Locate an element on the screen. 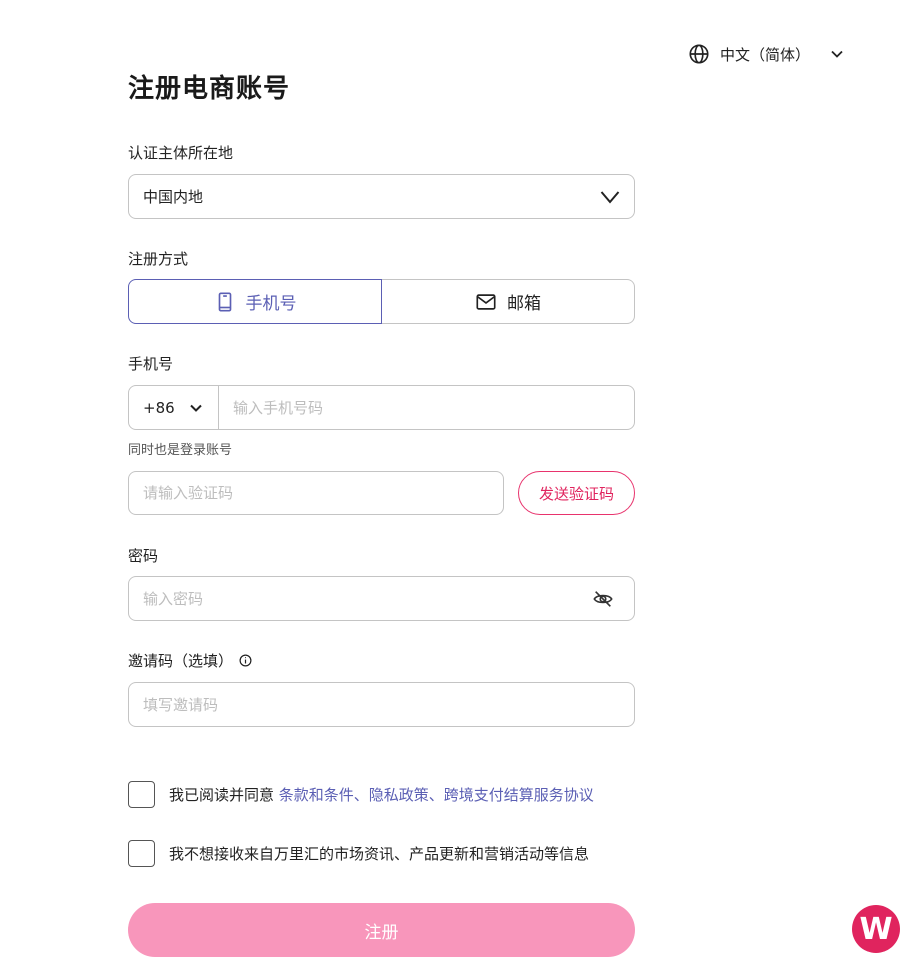 The height and width of the screenshot is (979, 907). register-button: 注册 is located at coordinates (381, 930).